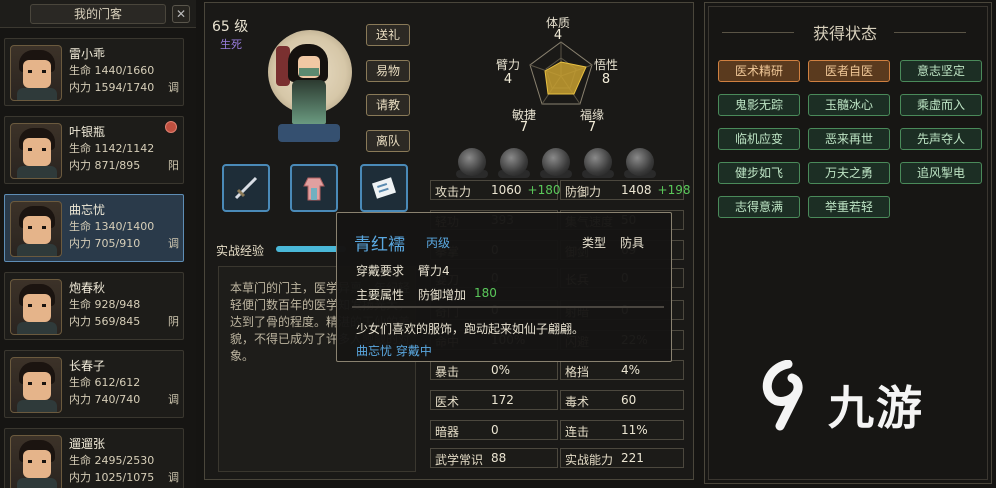  What do you see at coordinates (502, 400) in the screenshot?
I see `stat-number: 172` at bounding box center [502, 400].